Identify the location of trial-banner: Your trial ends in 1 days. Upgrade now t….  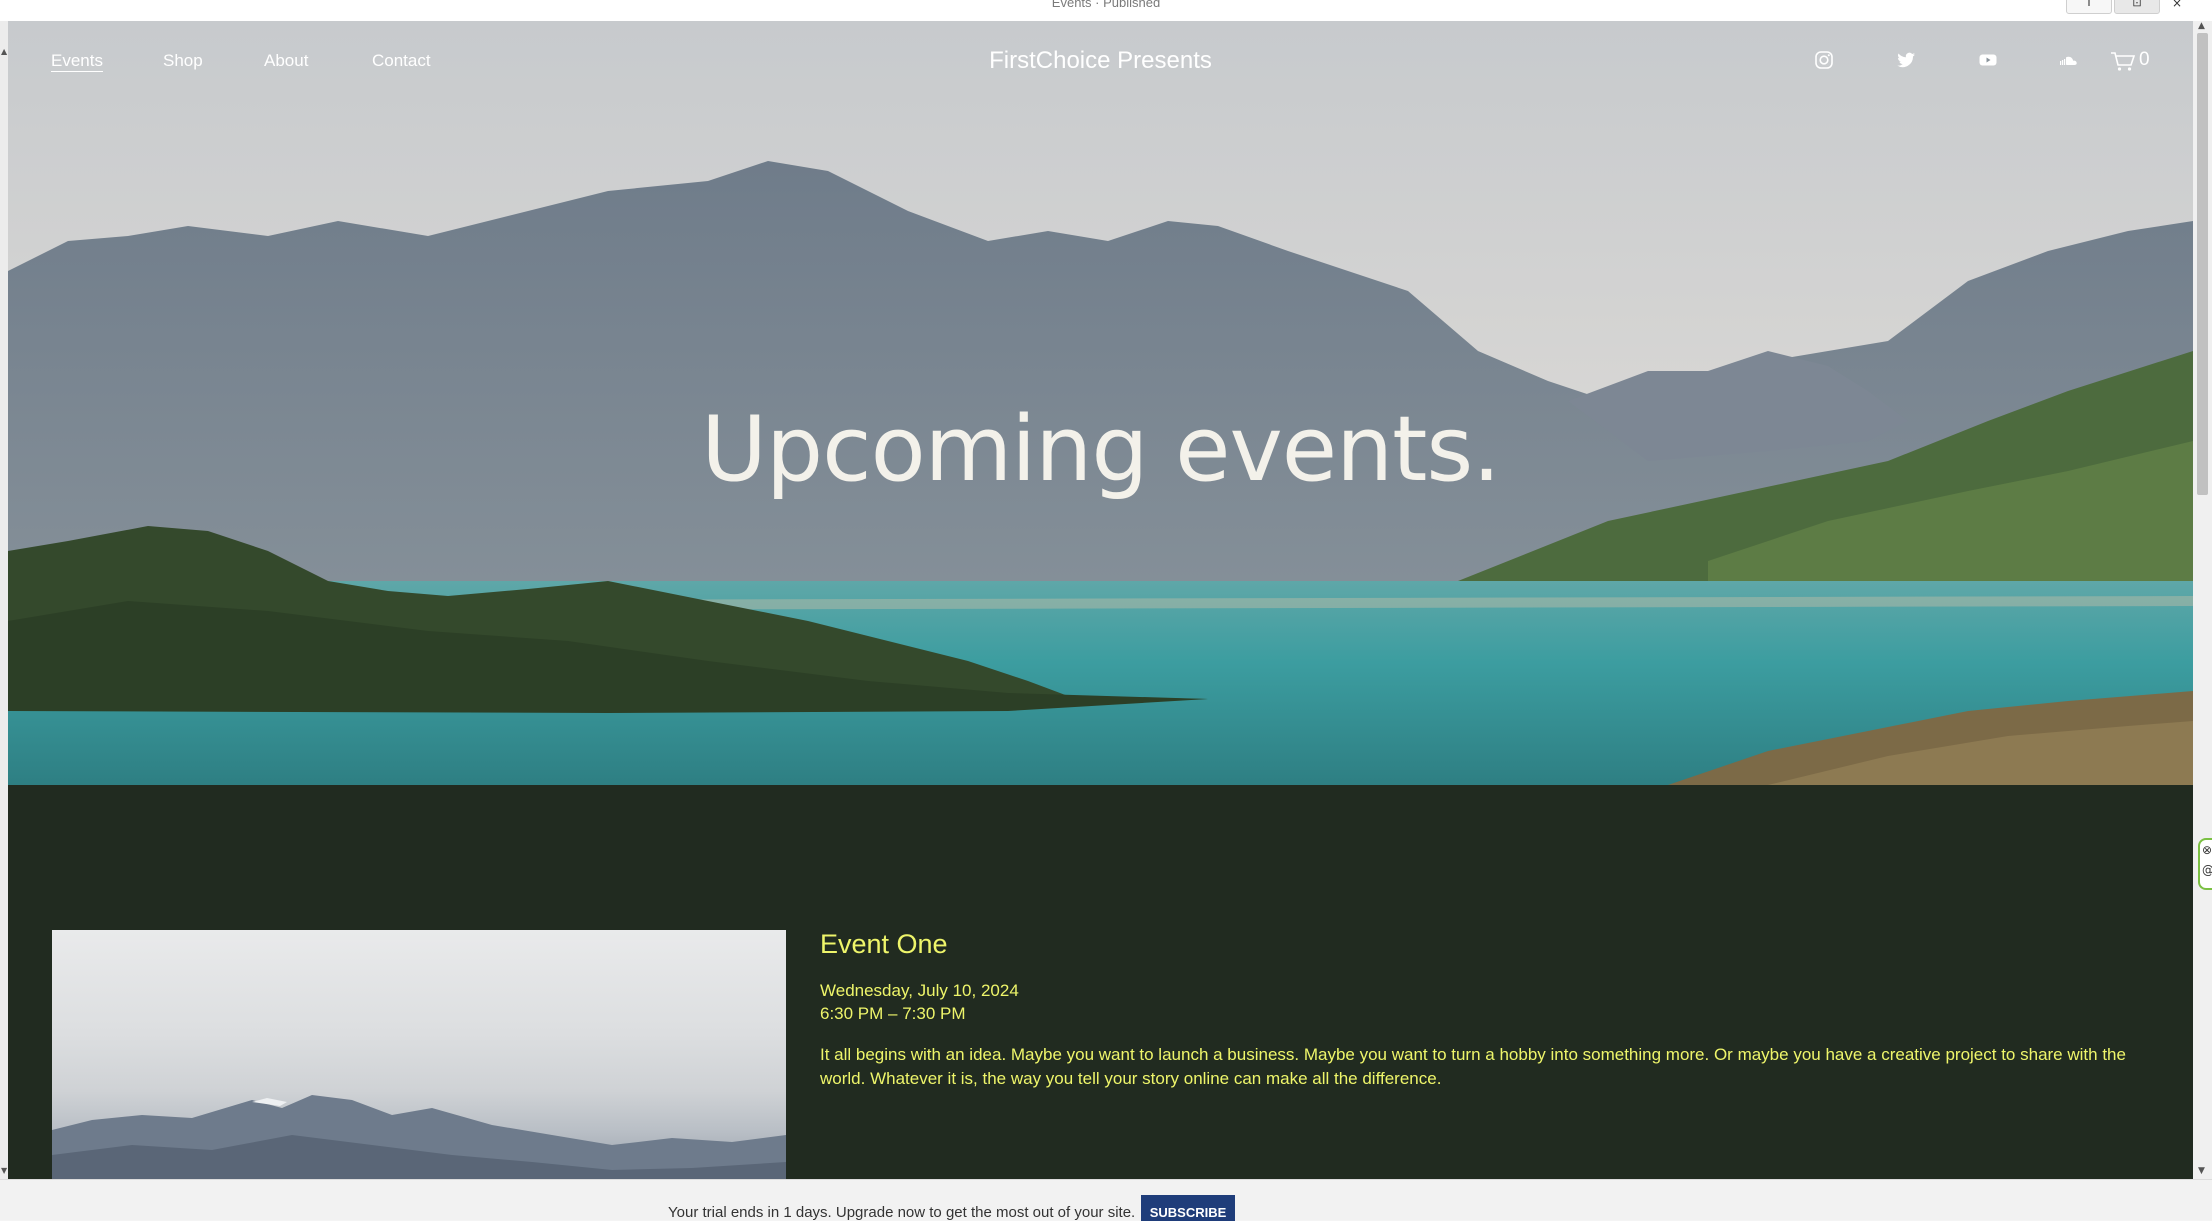
(1106, 1200).